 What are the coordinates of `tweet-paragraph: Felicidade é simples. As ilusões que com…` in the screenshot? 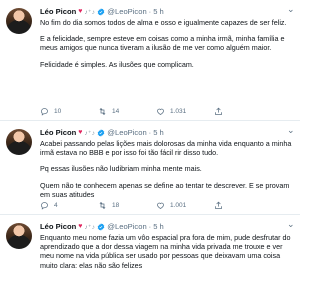 It's located at (117, 64).